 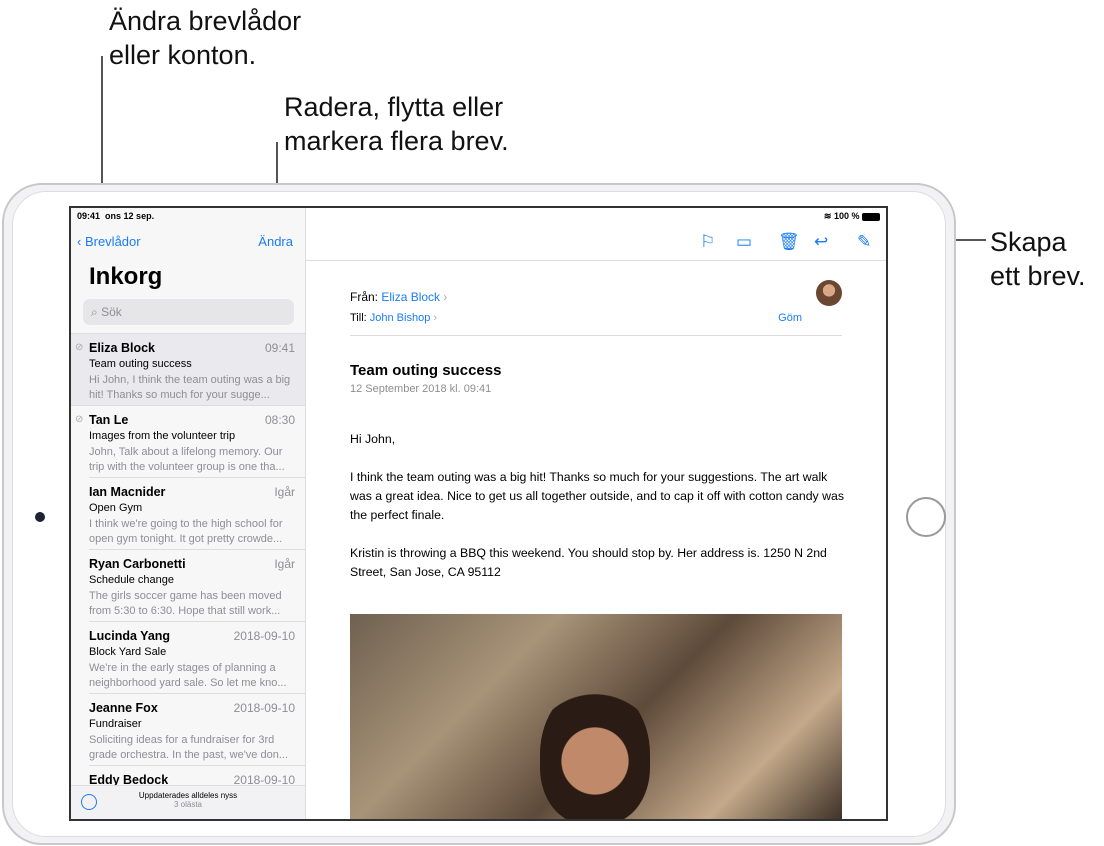 What do you see at coordinates (205, 21) in the screenshot?
I see `callout-line: Ändra brevlådor` at bounding box center [205, 21].